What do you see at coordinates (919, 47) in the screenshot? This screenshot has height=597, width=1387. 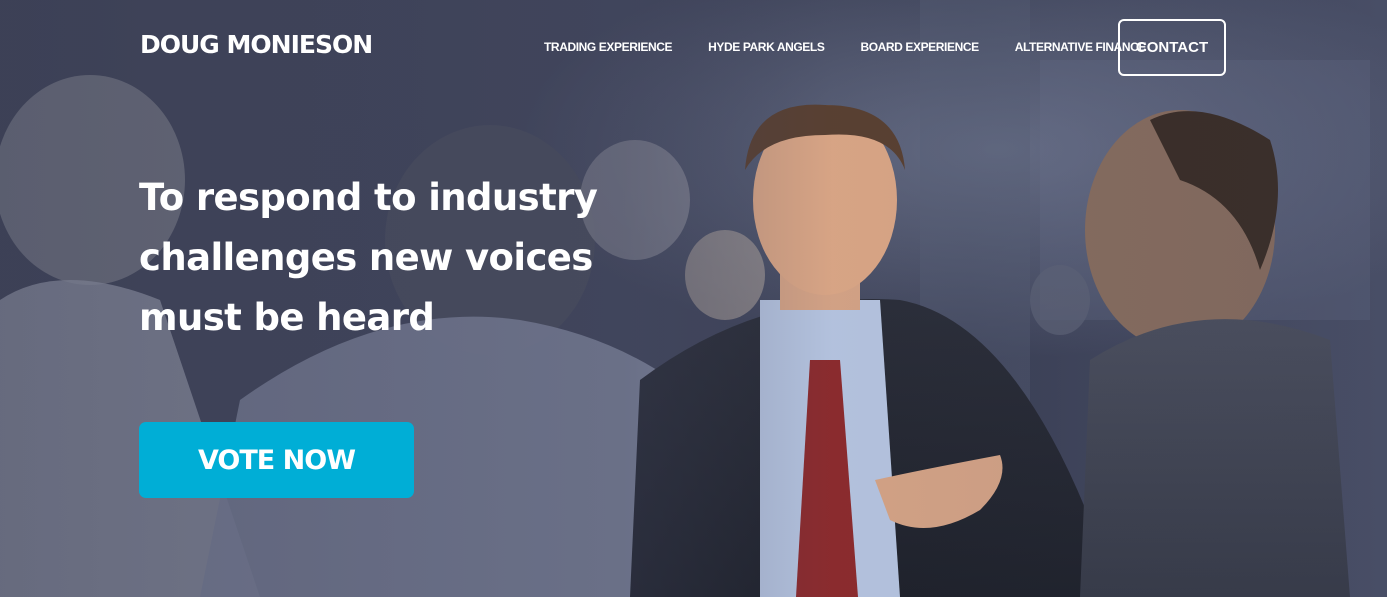 I see `nav-item-board-experience: BOARD EXPERIENCE` at bounding box center [919, 47].